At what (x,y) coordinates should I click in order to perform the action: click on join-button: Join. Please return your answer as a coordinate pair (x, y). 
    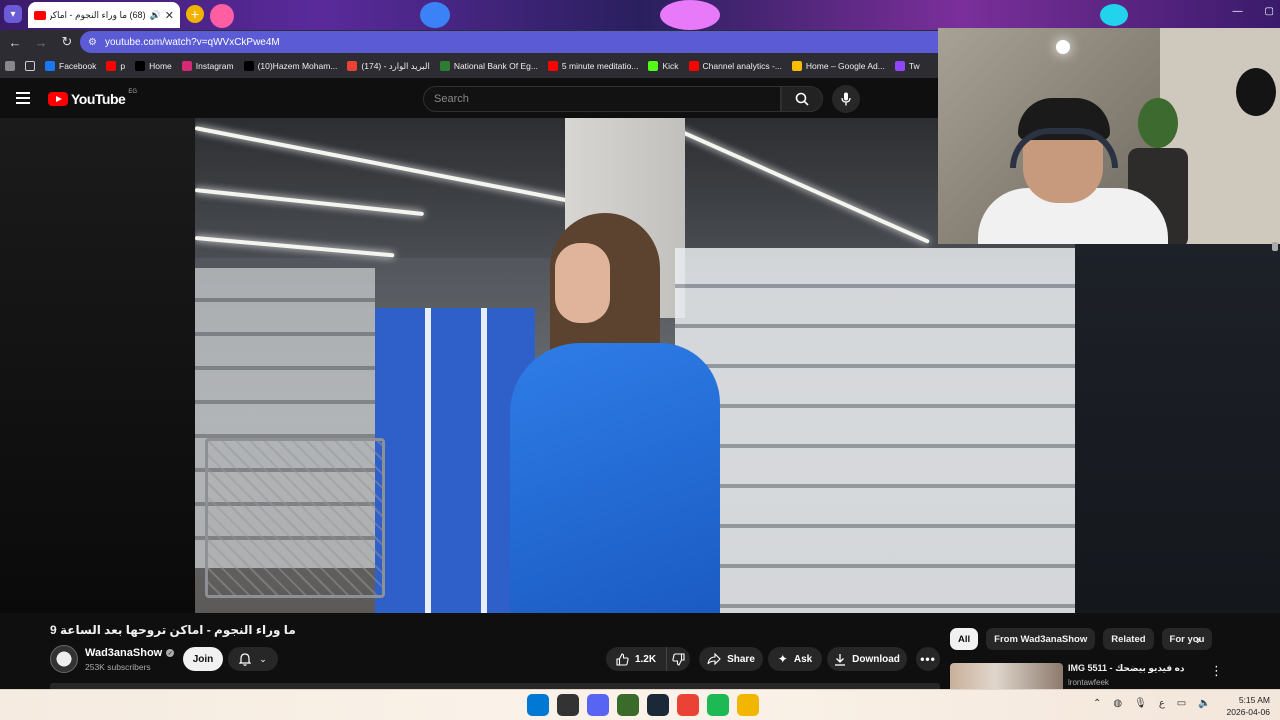
    Looking at the image, I should click on (203, 659).